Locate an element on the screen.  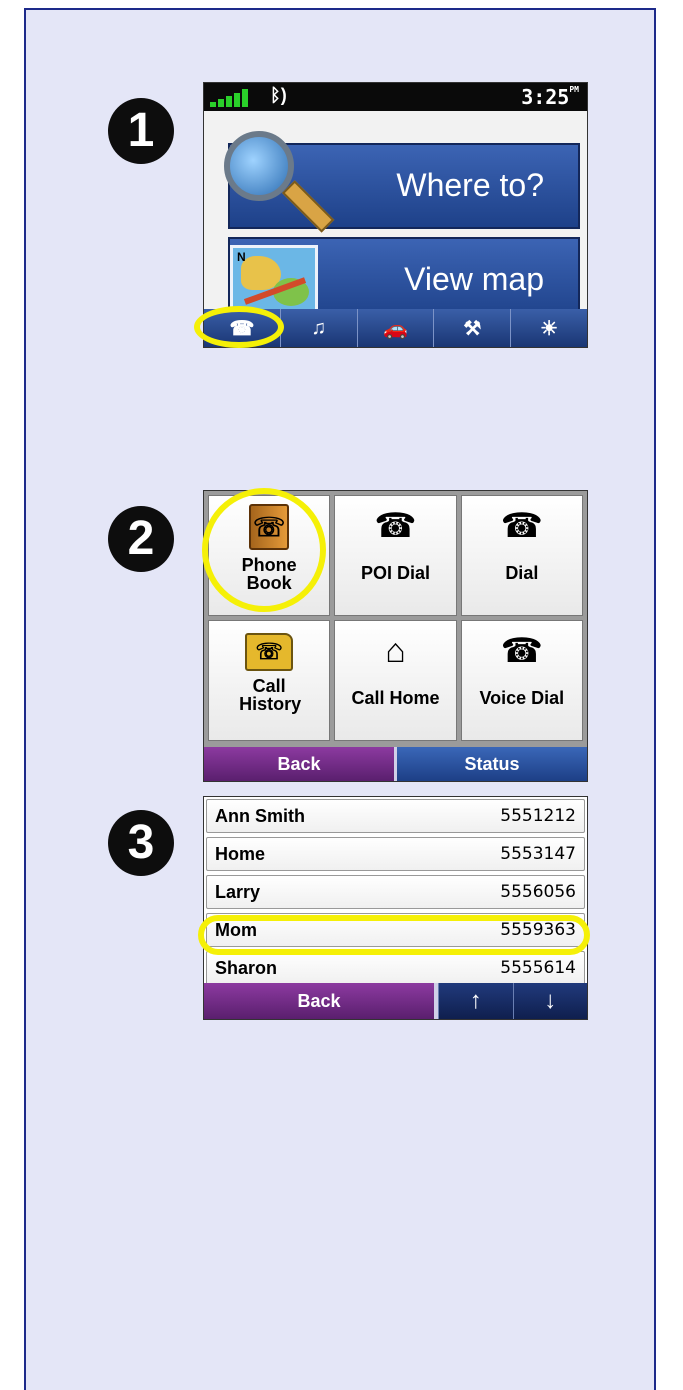
status-button: Status is located at coordinates (492, 764).